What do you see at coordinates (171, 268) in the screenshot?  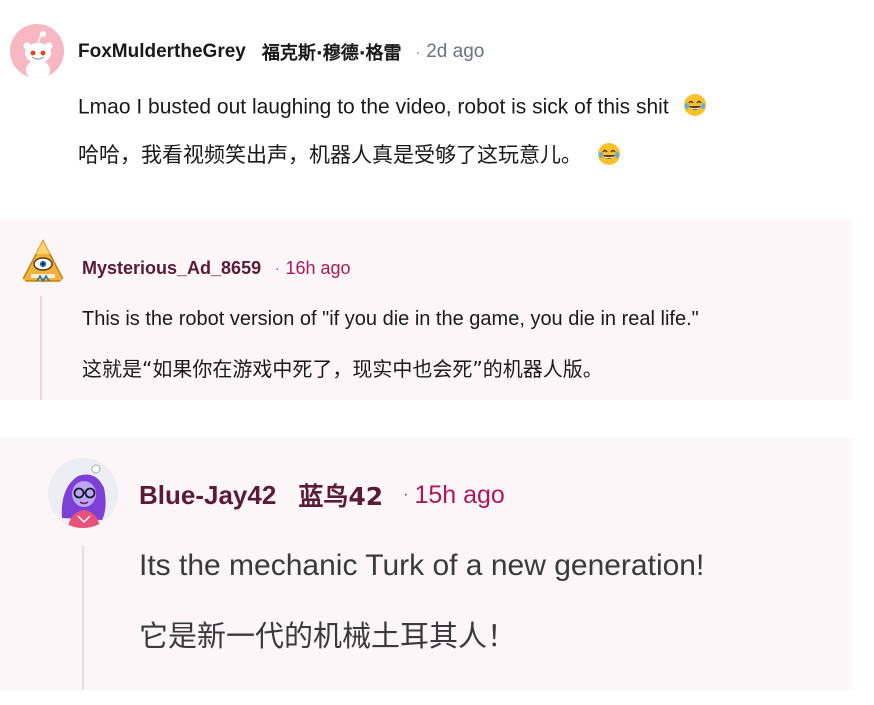 I see `username: Mysterious_Ad_8659` at bounding box center [171, 268].